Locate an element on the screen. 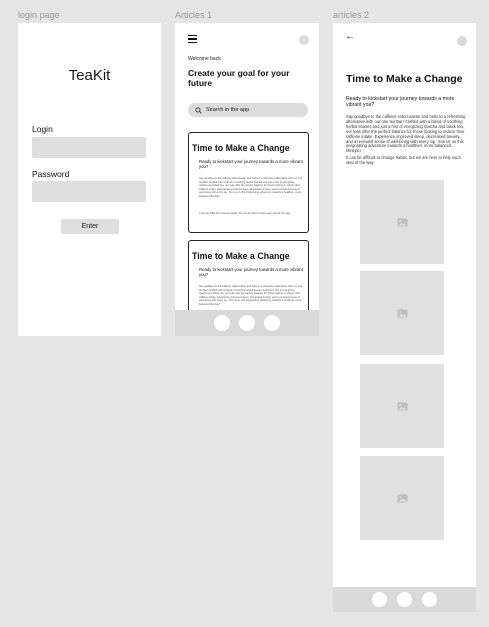 The height and width of the screenshot is (627, 489). brand-title: TeaKit is located at coordinates (89, 75).